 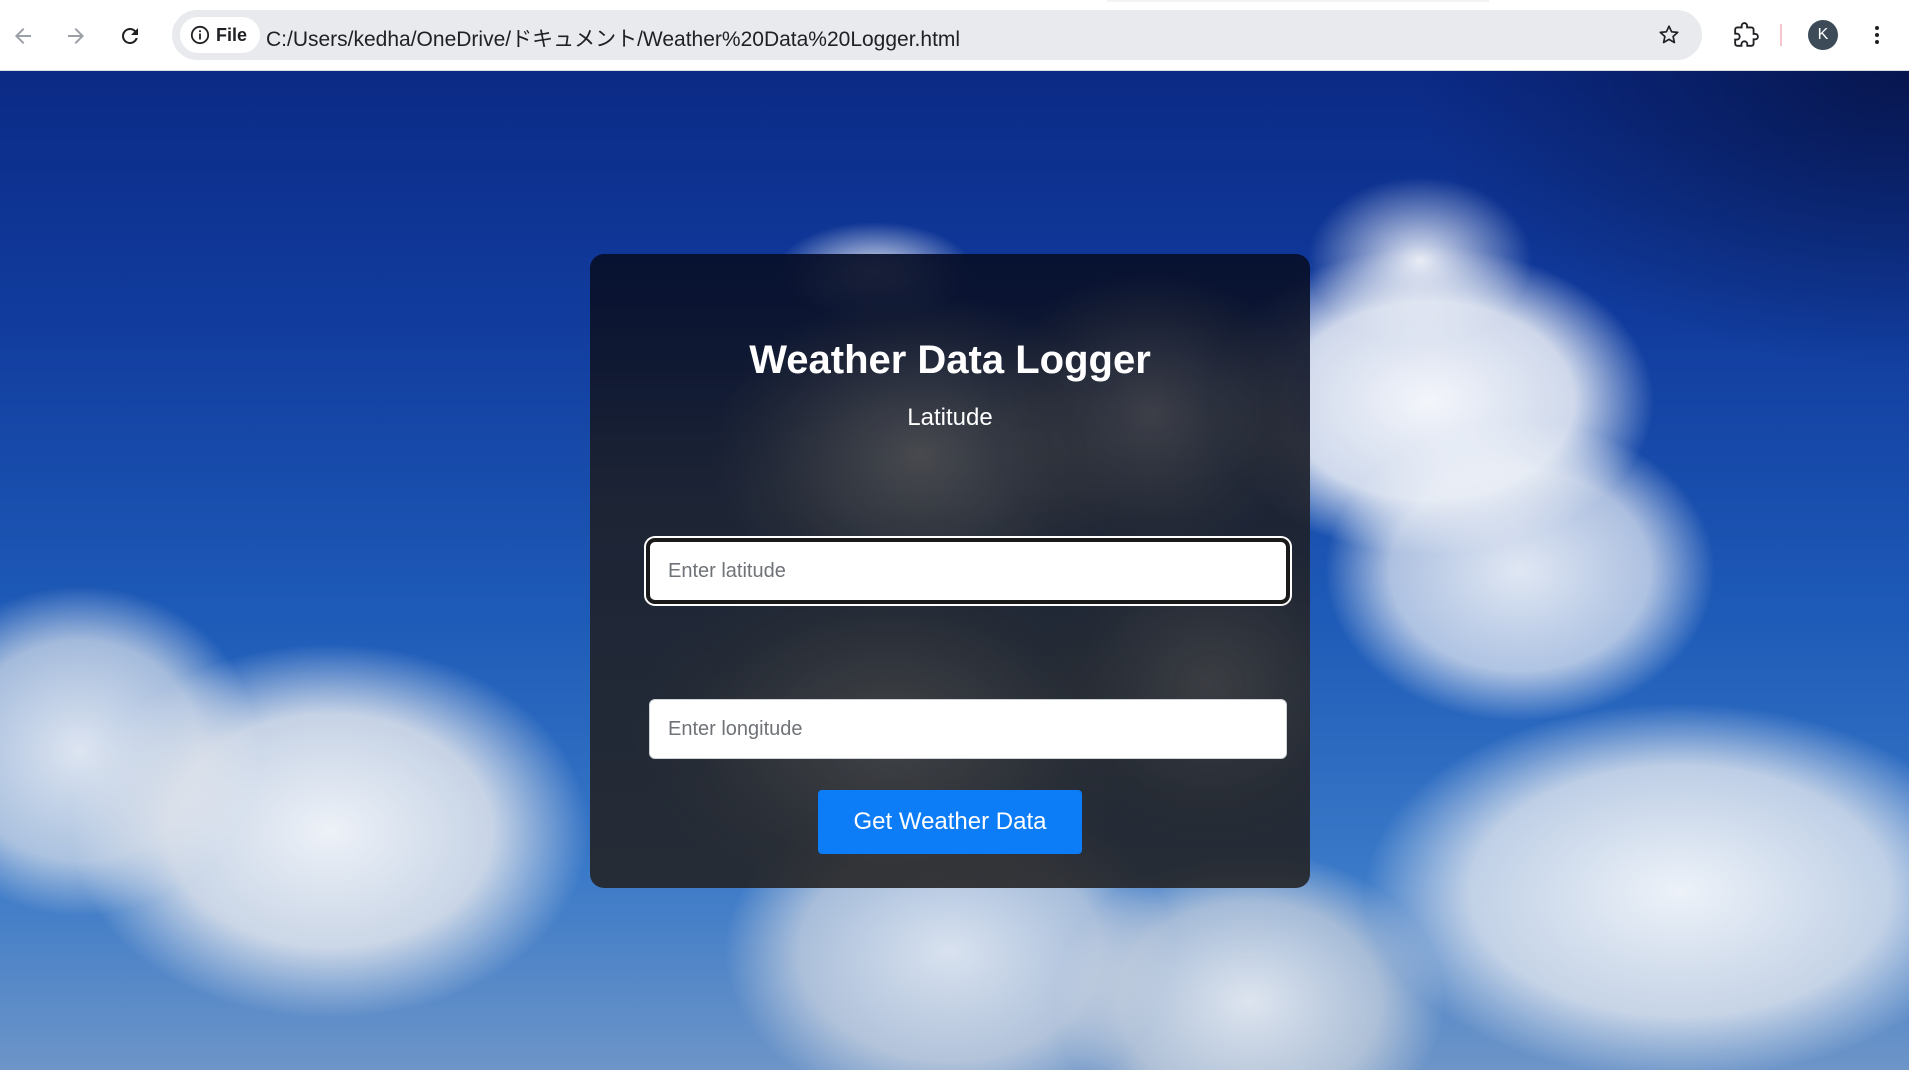 I want to click on tab-strip-edge, so click(x=954, y=1).